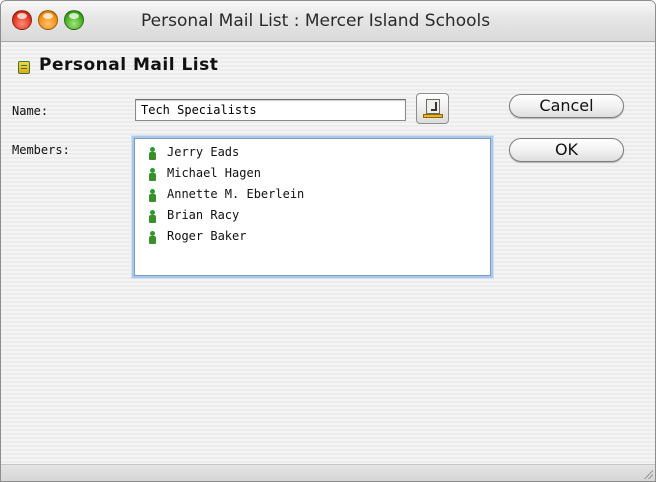 The width and height of the screenshot is (656, 482). I want to click on close-icon, so click(22, 20).